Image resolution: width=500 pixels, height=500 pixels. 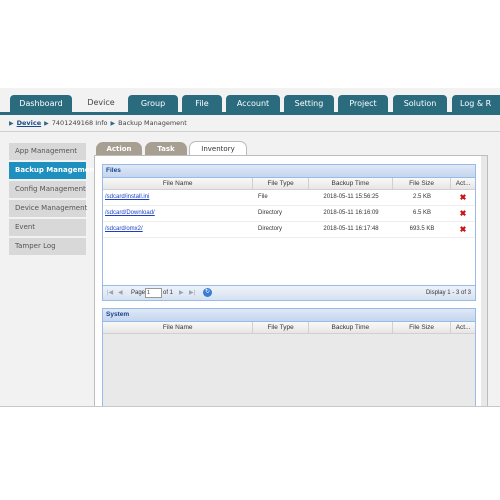 I want to click on tab-action: Action, so click(x=119, y=149).